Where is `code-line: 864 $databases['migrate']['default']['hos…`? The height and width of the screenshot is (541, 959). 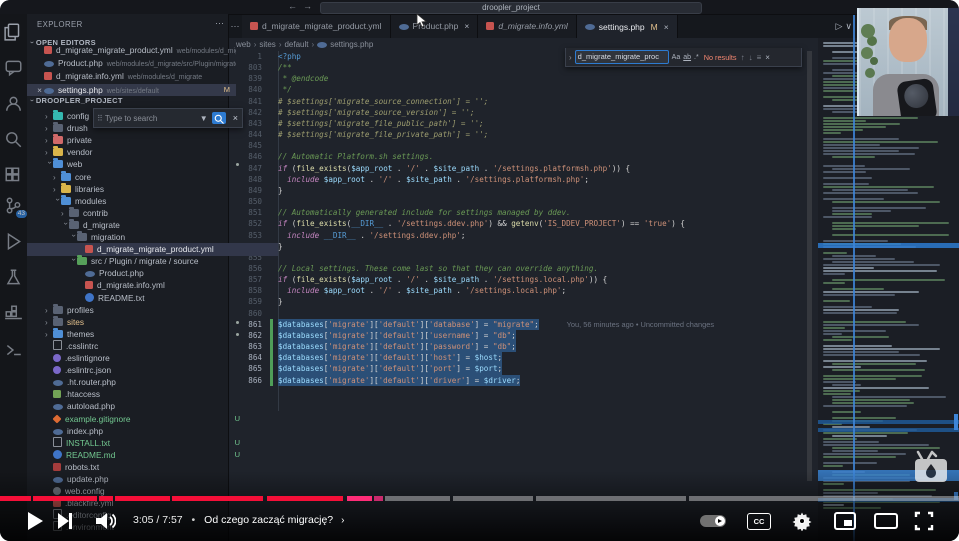 code-line: 864 $databases['migrate']['default']['hos… is located at coordinates (520, 358).